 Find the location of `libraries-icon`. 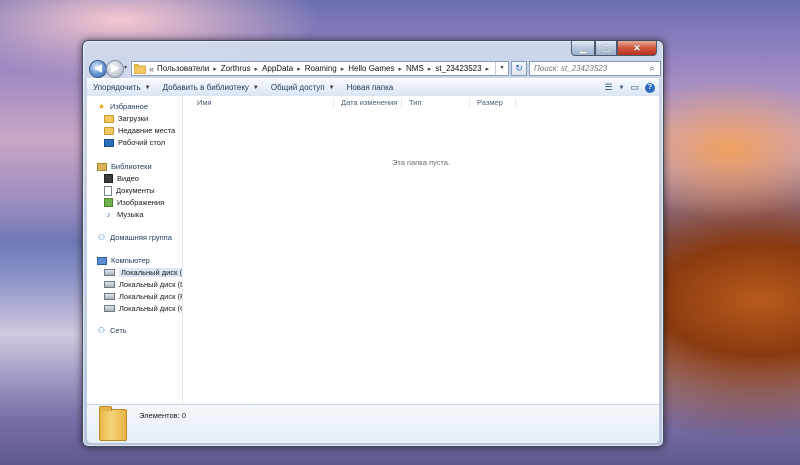

libraries-icon is located at coordinates (102, 166).